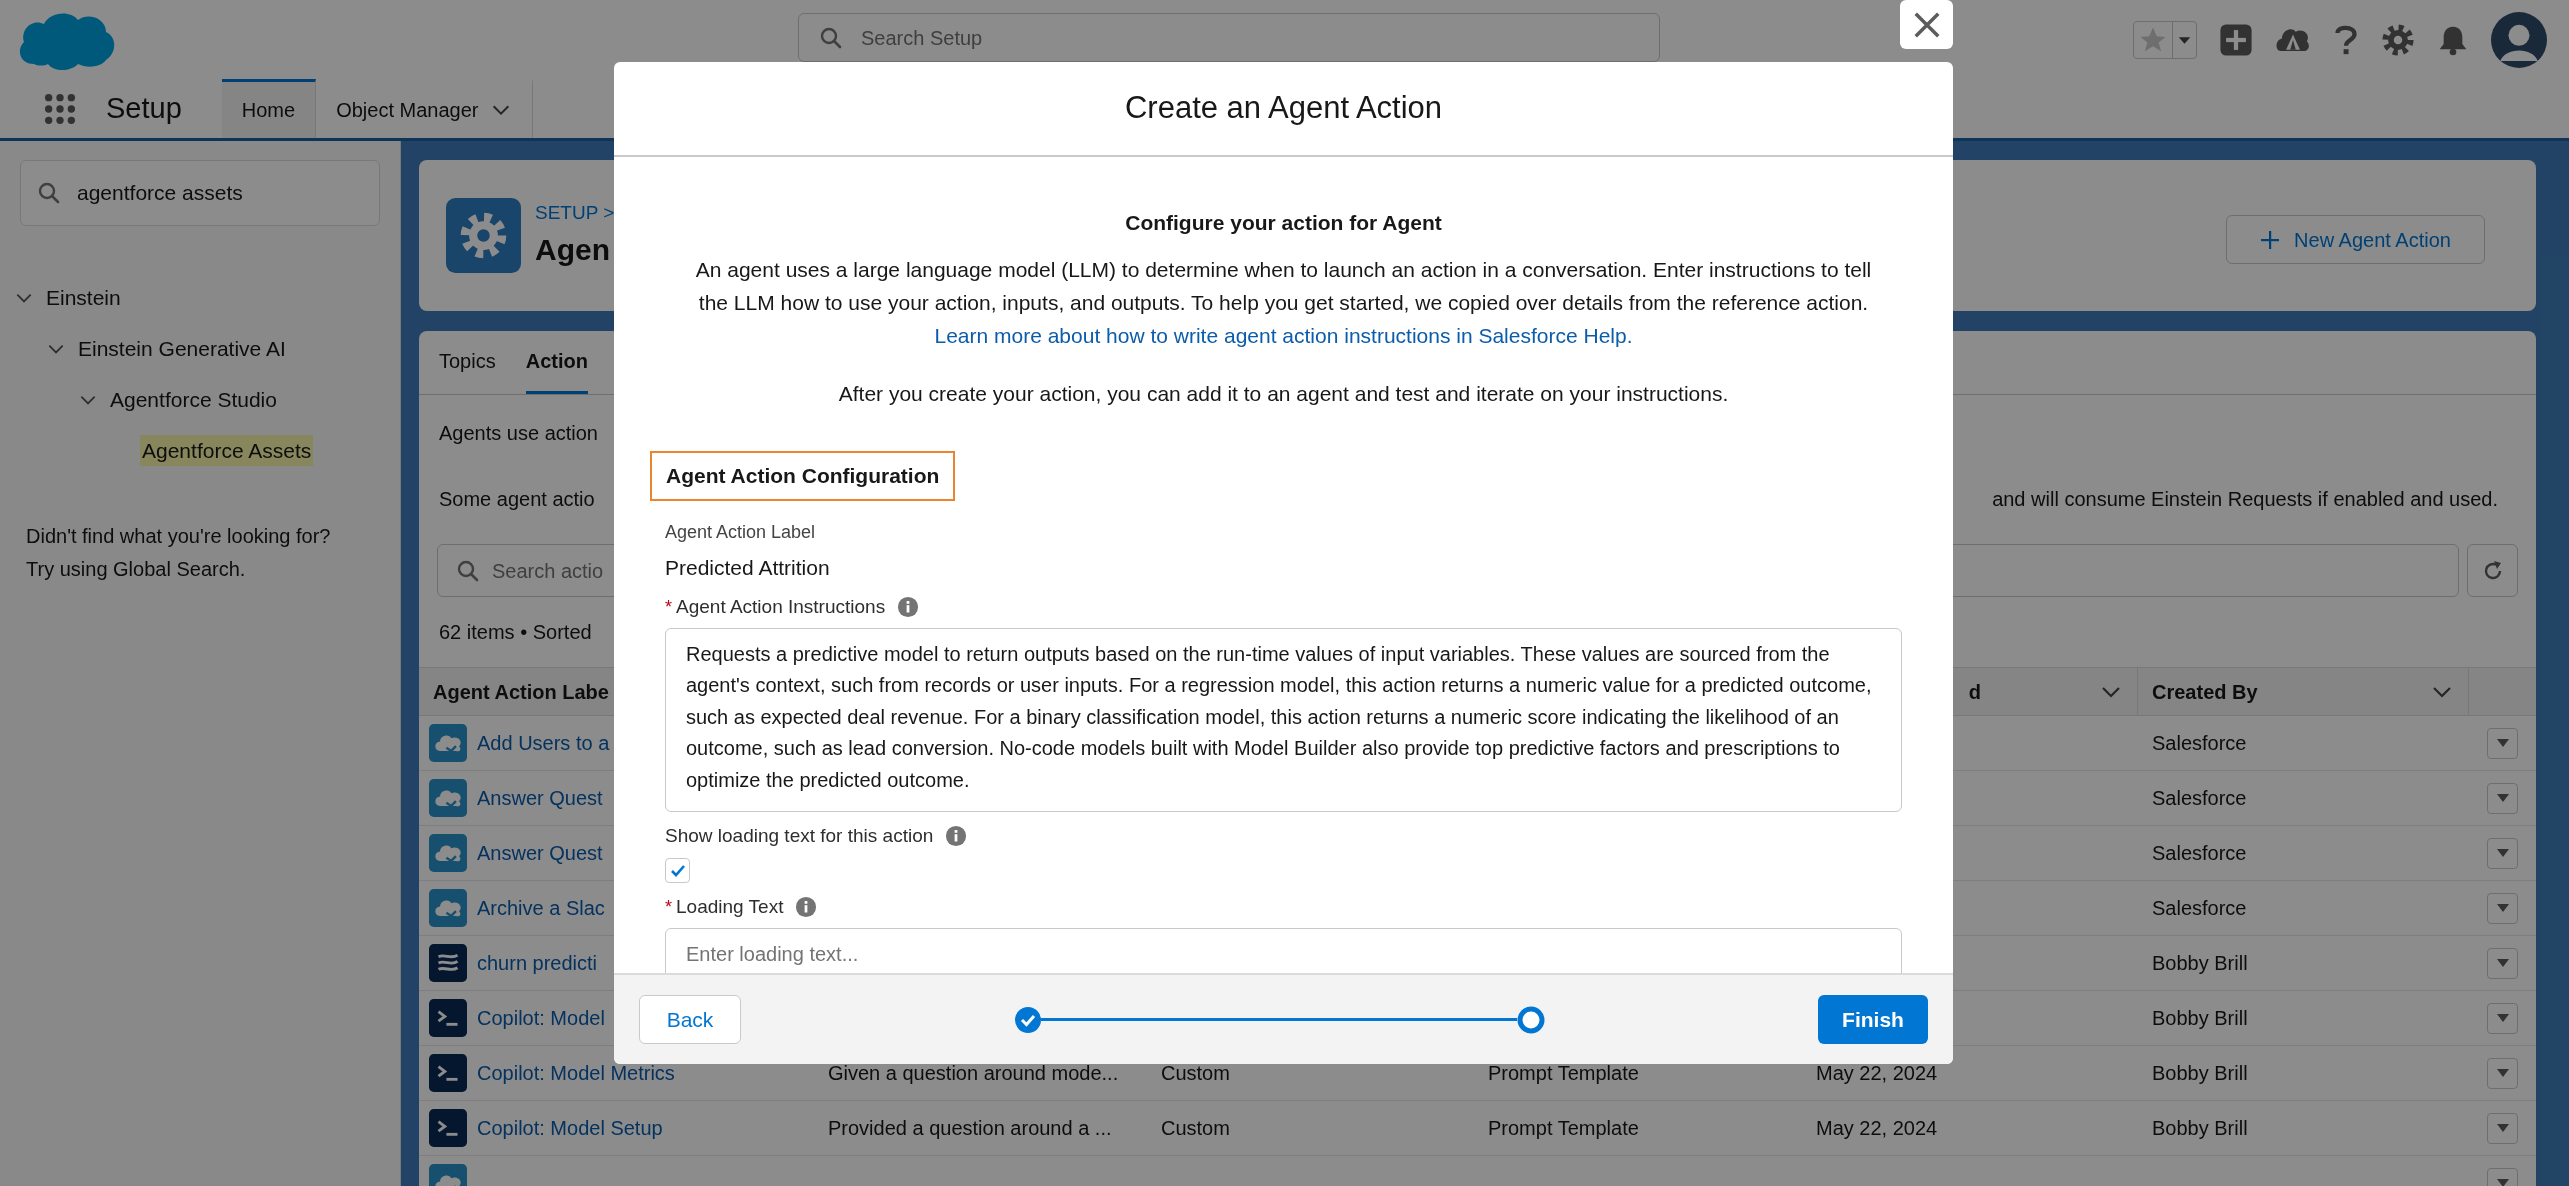 The height and width of the screenshot is (1186, 2569). I want to click on notice-text: and will consume Einstein Requests if enabled and used., so click(2245, 499).